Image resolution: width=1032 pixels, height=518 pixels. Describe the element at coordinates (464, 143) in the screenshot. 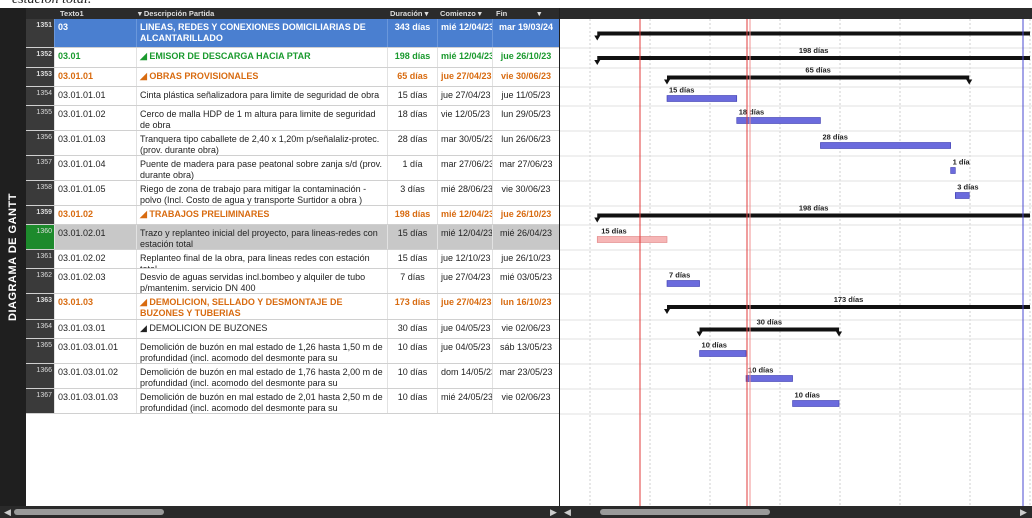

I see `task-start: mar 30/05/23` at that location.